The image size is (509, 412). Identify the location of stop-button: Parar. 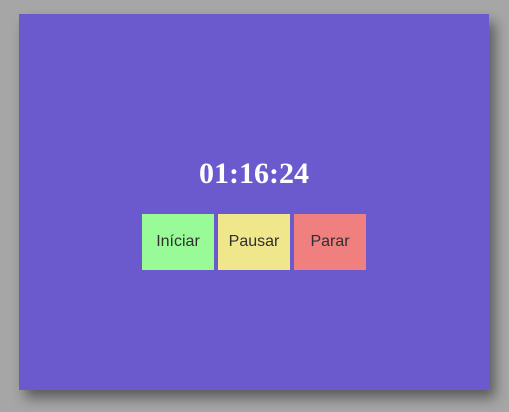
(330, 242).